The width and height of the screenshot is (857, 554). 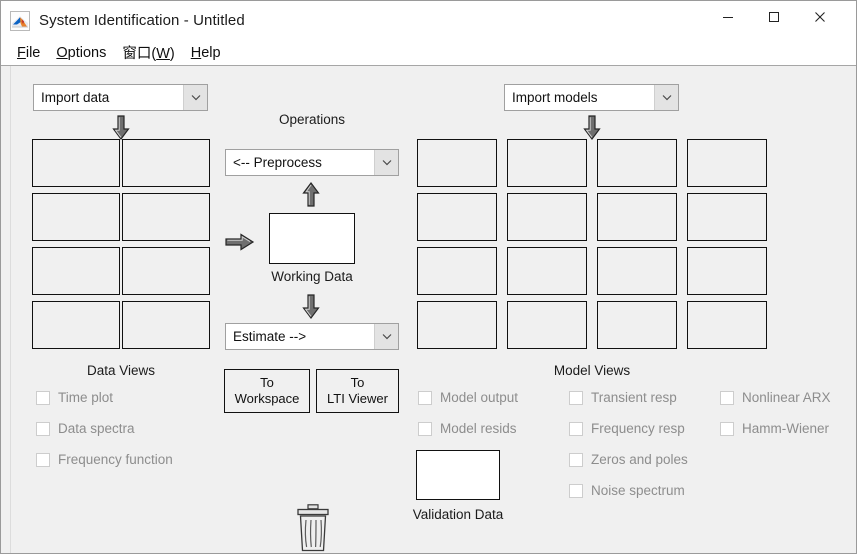 I want to click on checkbox-model-output: Model output, so click(x=468, y=397).